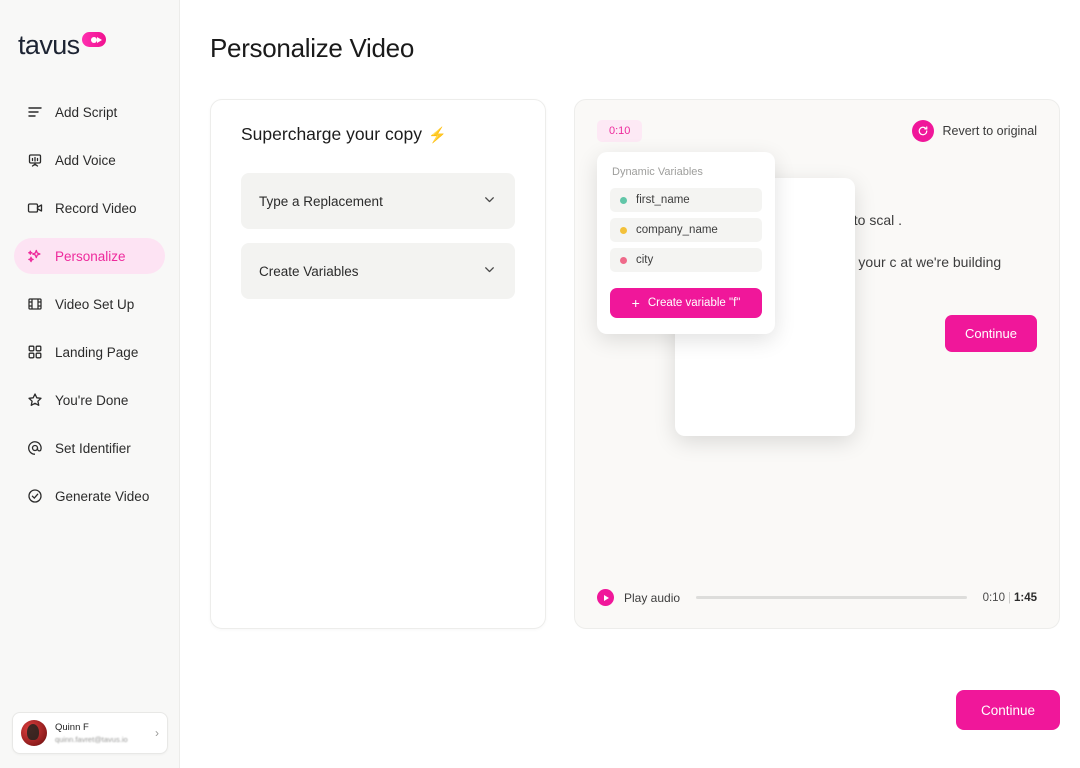 This screenshot has width=1080, height=768. I want to click on sidebar-item-label: Add Script, so click(86, 112).